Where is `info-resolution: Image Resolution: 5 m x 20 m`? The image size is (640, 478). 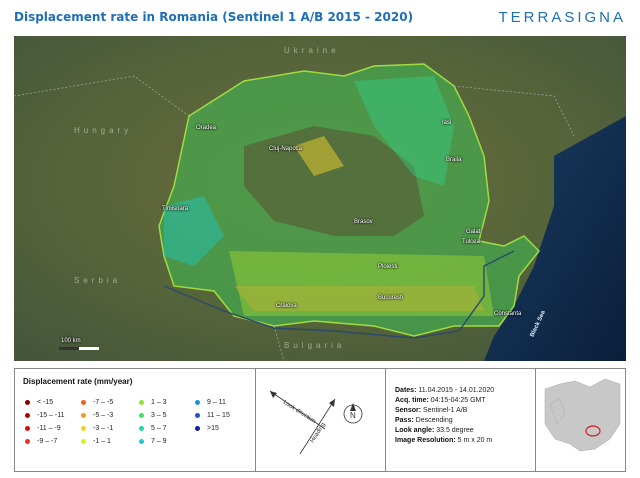 info-resolution: Image Resolution: 5 m x 20 m is located at coordinates (444, 440).